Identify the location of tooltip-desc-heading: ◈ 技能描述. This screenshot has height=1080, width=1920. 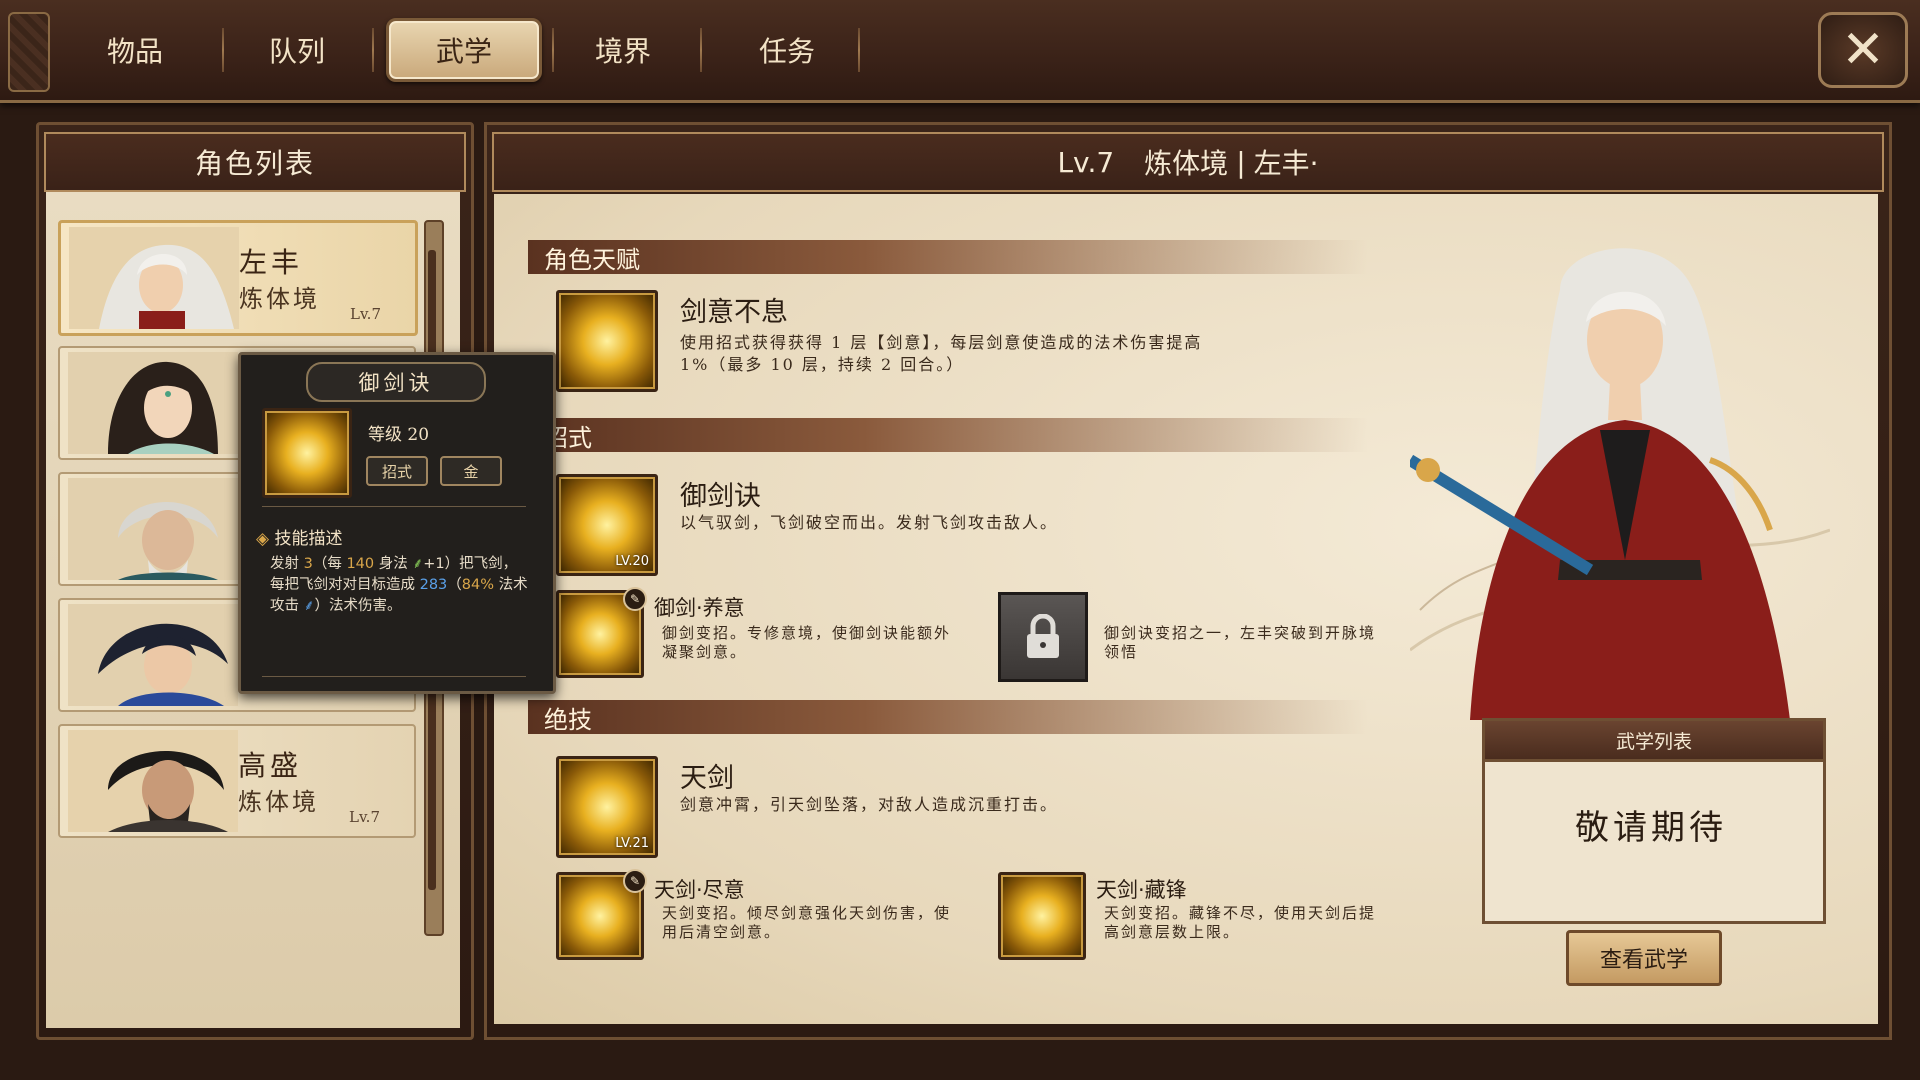
(299, 539).